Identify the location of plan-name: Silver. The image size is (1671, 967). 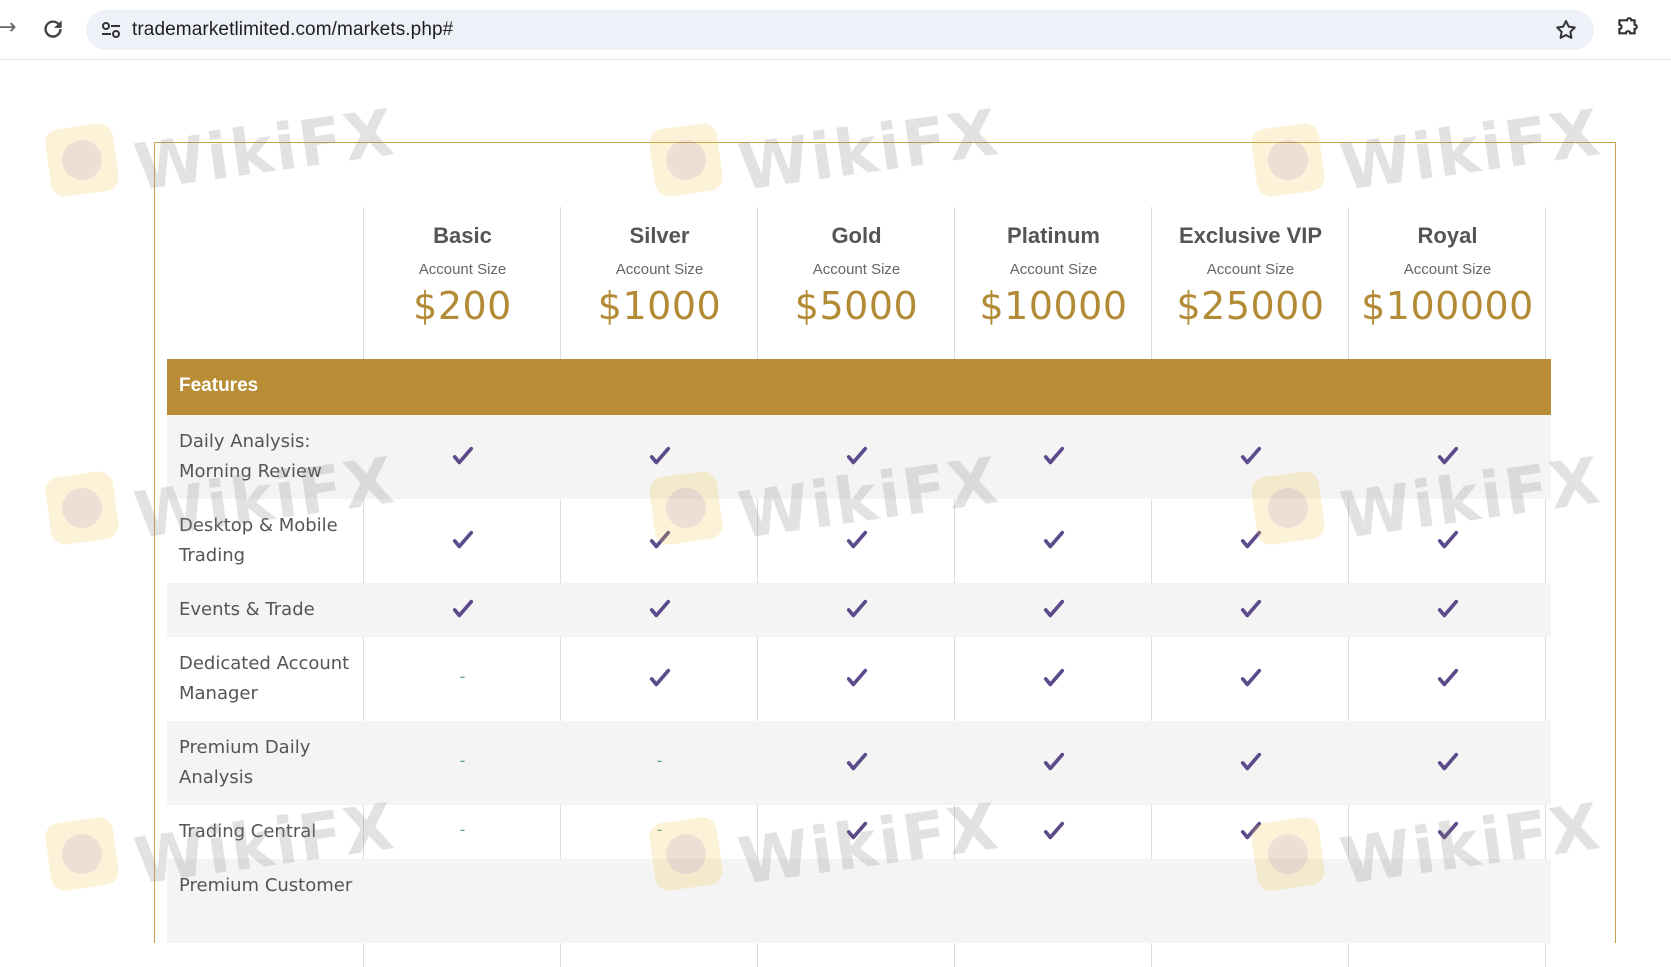
(659, 235).